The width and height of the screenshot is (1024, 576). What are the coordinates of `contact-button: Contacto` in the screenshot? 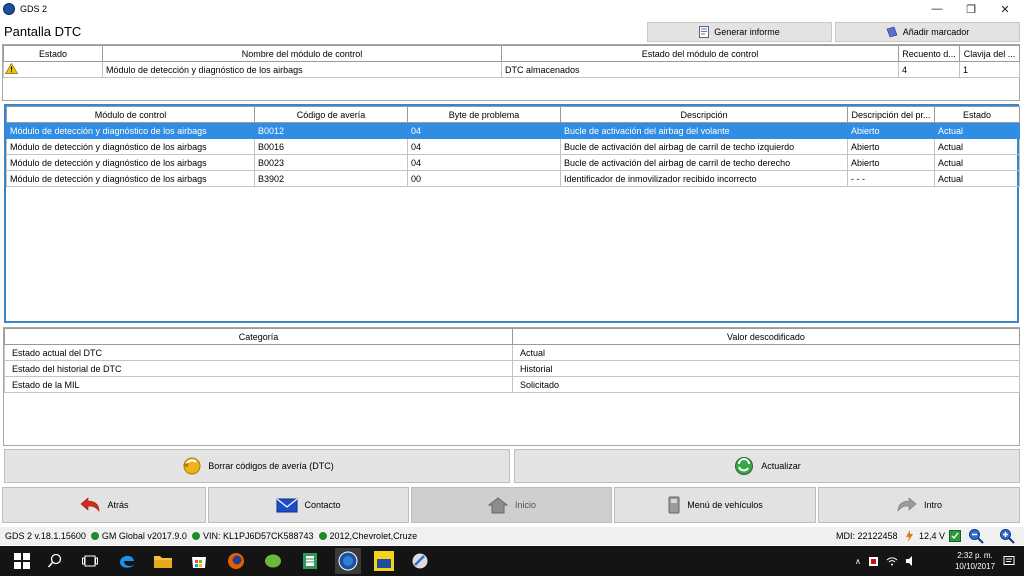 It's located at (308, 505).